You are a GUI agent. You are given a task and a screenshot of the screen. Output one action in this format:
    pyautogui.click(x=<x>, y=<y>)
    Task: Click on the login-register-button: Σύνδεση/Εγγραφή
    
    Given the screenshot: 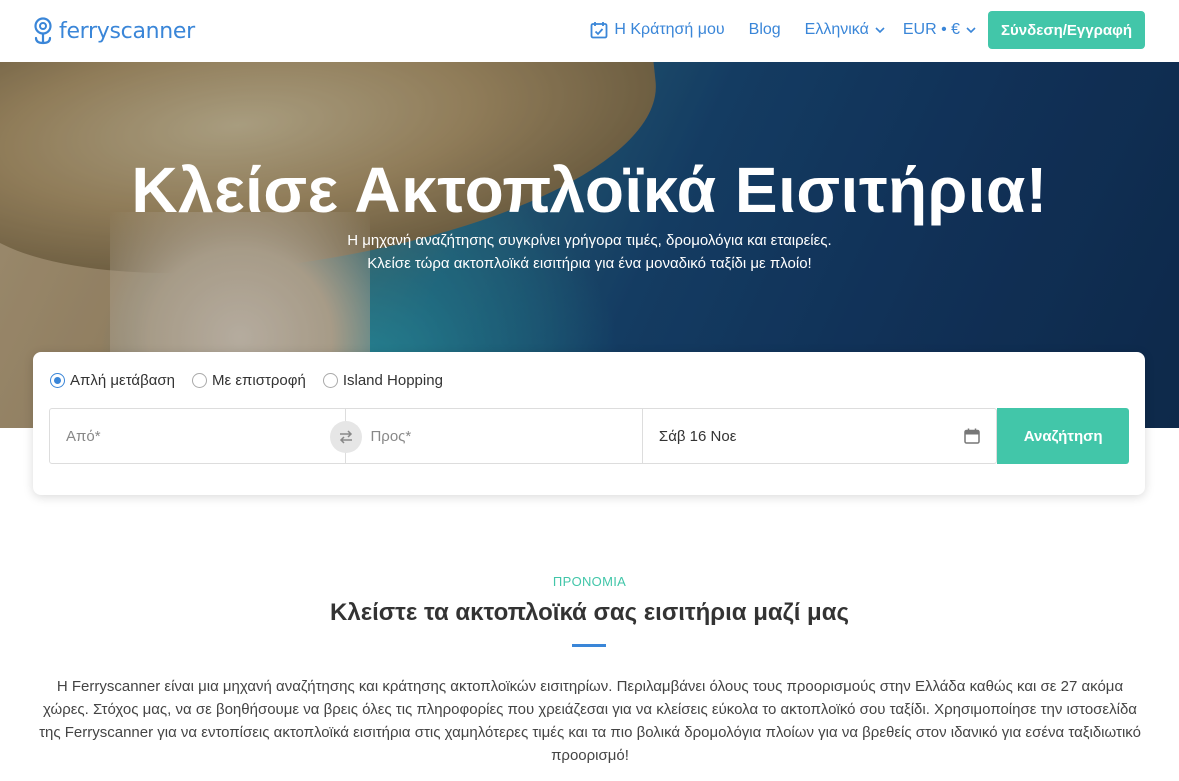 What is the action you would take?
    pyautogui.click(x=1066, y=30)
    